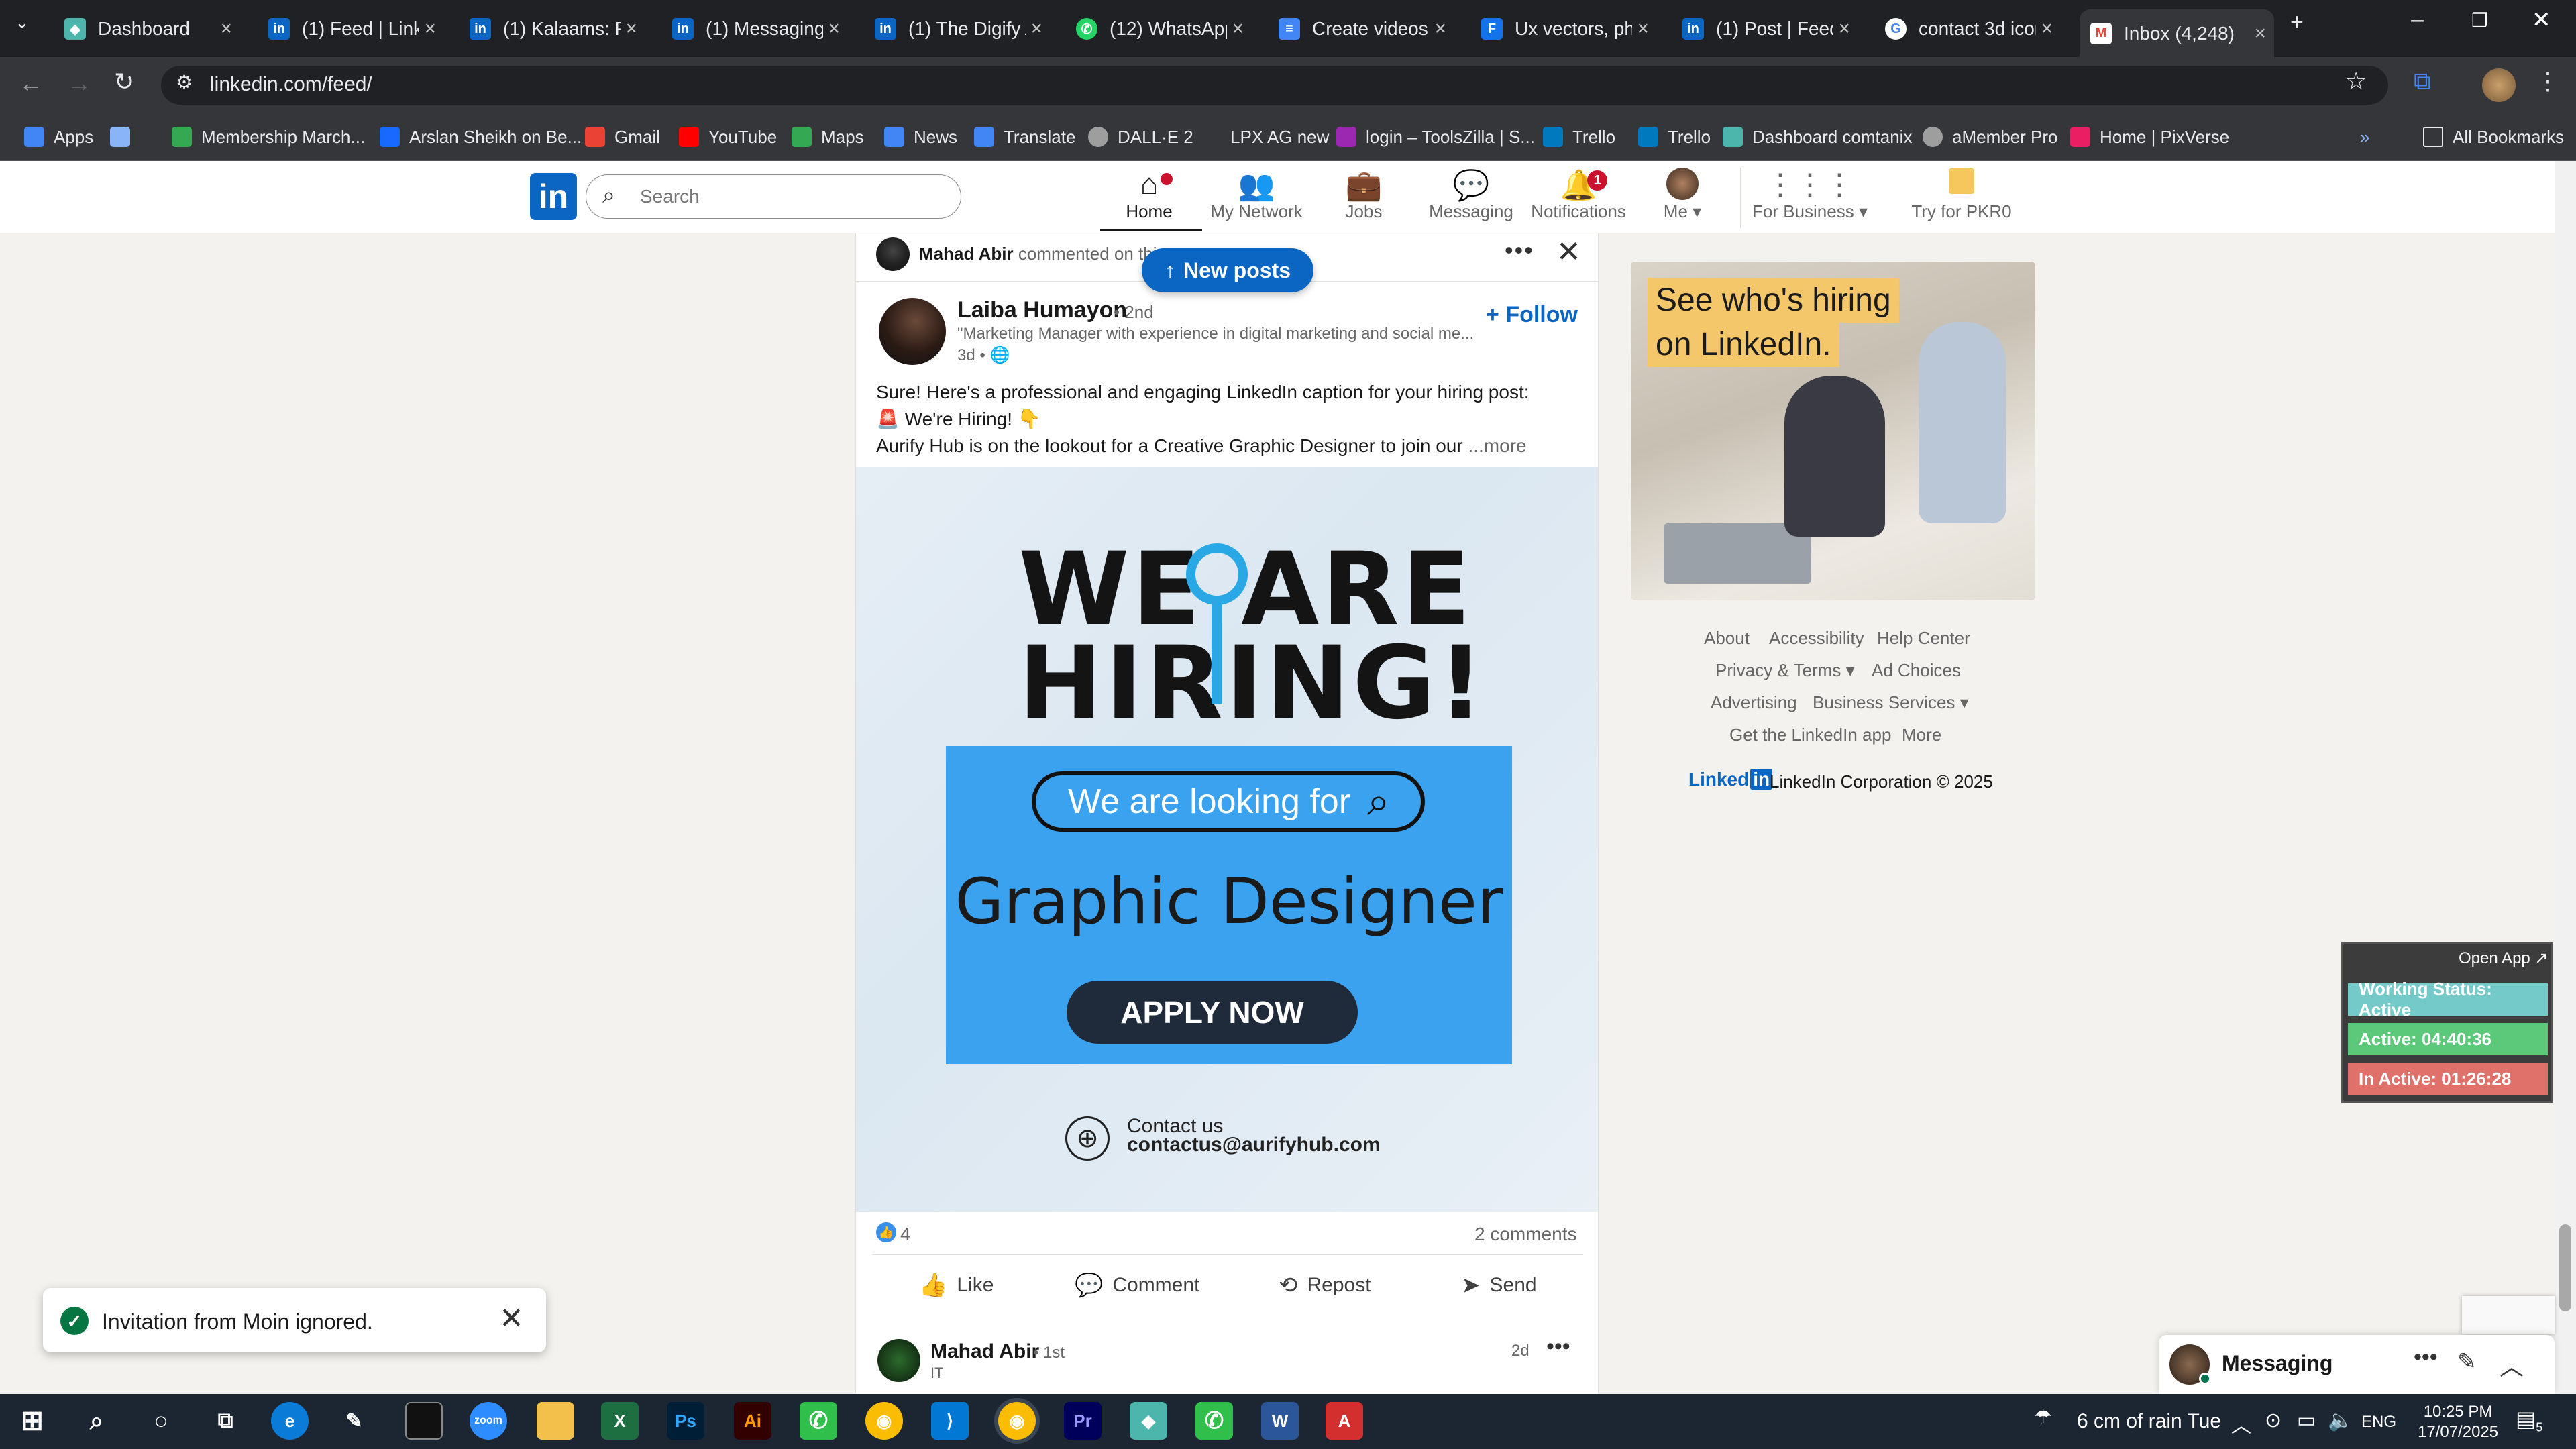 This screenshot has height=1449, width=2576. I want to click on file-explorer-icon, so click(555, 1421).